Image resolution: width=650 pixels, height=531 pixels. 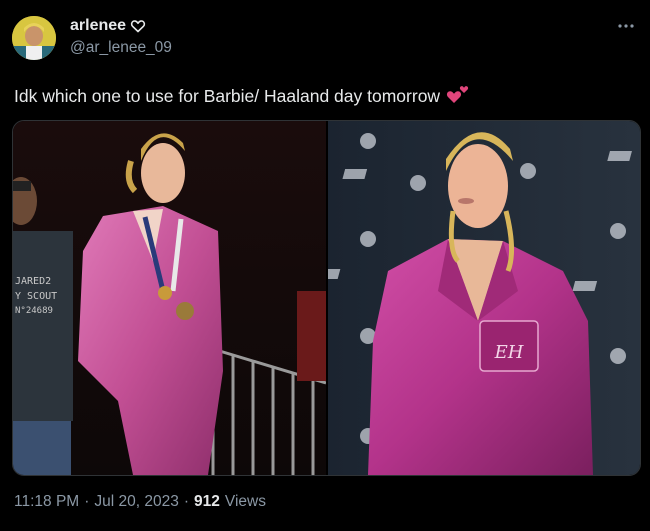 I want to click on shirt-text-line-1: JARED2, so click(x=33, y=281).